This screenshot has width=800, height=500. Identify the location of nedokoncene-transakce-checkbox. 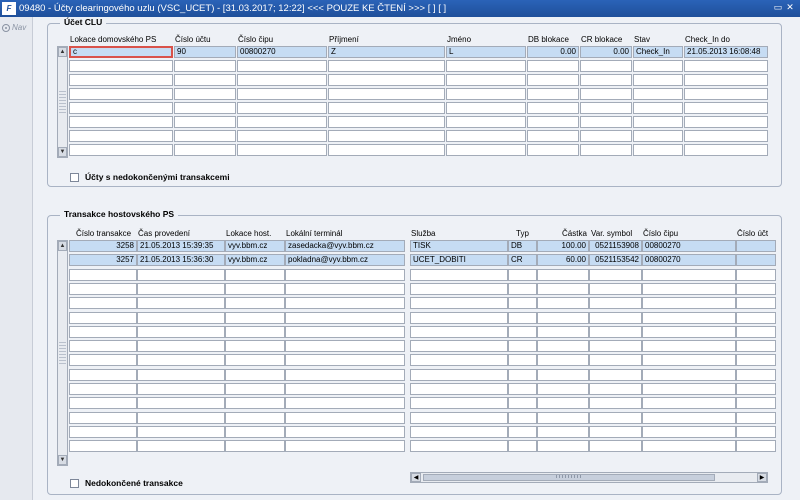
(74, 483).